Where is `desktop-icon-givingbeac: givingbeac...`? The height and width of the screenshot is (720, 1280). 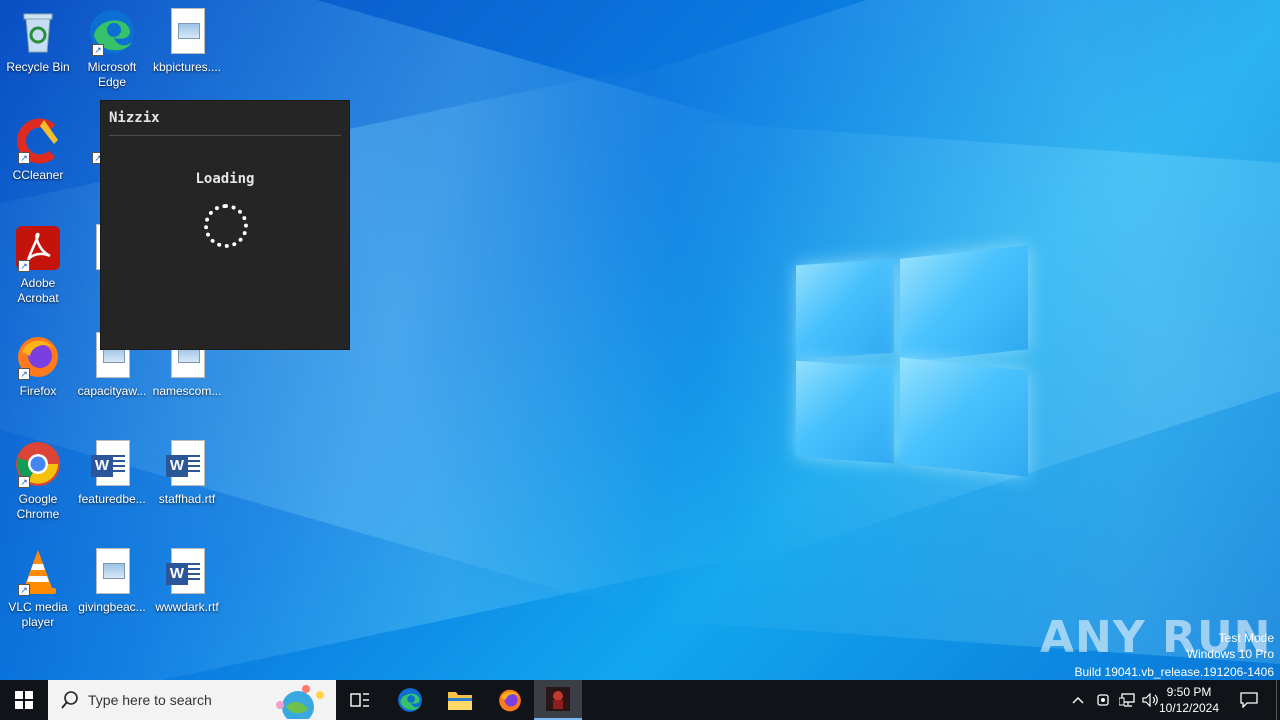
desktop-icon-givingbeac: givingbeac... is located at coordinates (112, 581).